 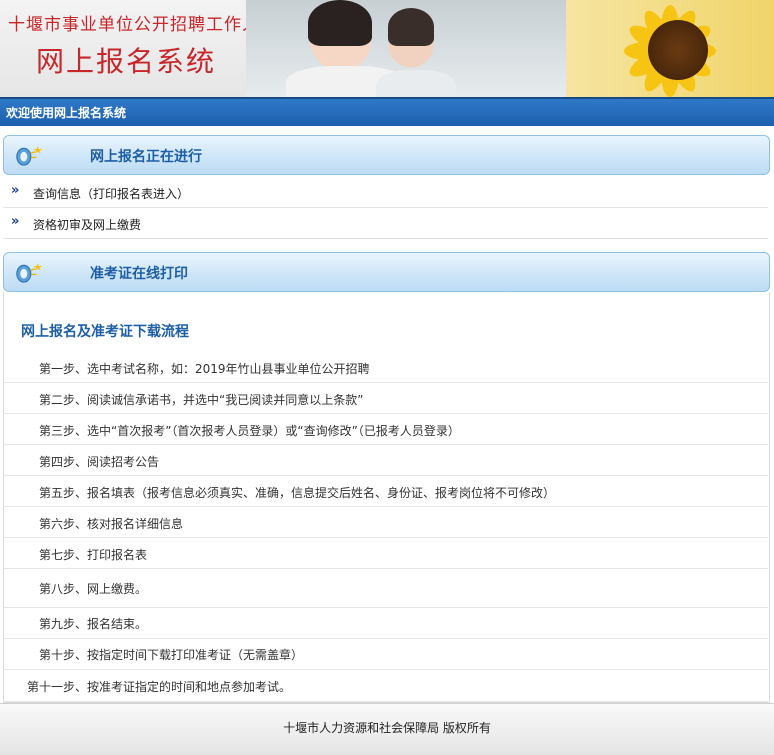 What do you see at coordinates (385, 223) in the screenshot?
I see `list-item: » 资格初审及网上缴费` at bounding box center [385, 223].